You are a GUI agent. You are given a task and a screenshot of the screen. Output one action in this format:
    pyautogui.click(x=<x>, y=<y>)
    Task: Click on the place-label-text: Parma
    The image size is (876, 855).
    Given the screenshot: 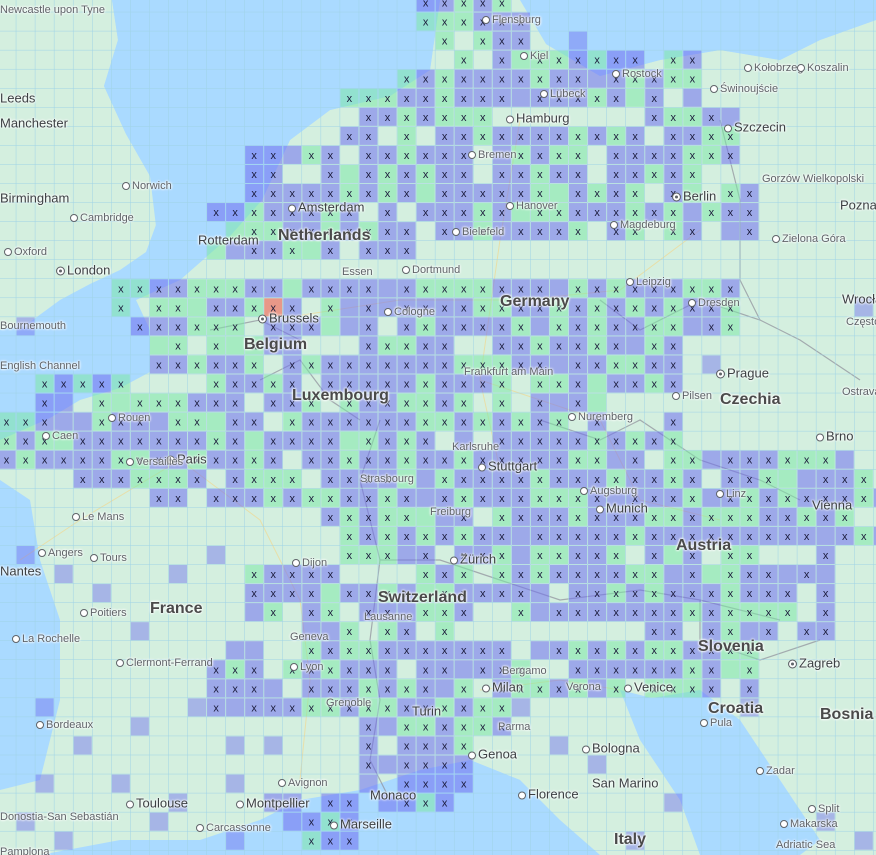 What is the action you would take?
    pyautogui.click(x=514, y=727)
    